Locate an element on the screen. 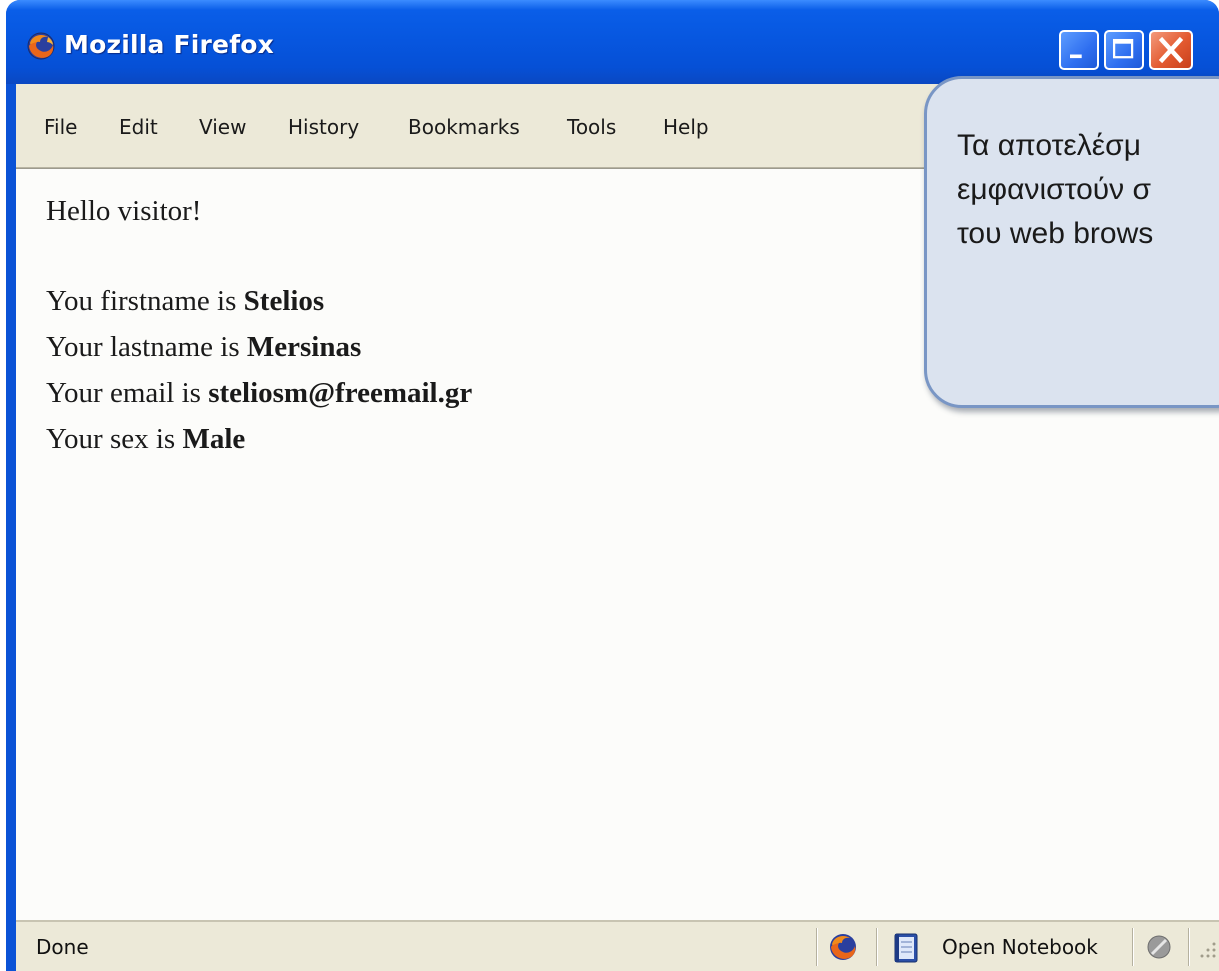 The height and width of the screenshot is (971, 1219). status-text: Done is located at coordinates (62, 947).